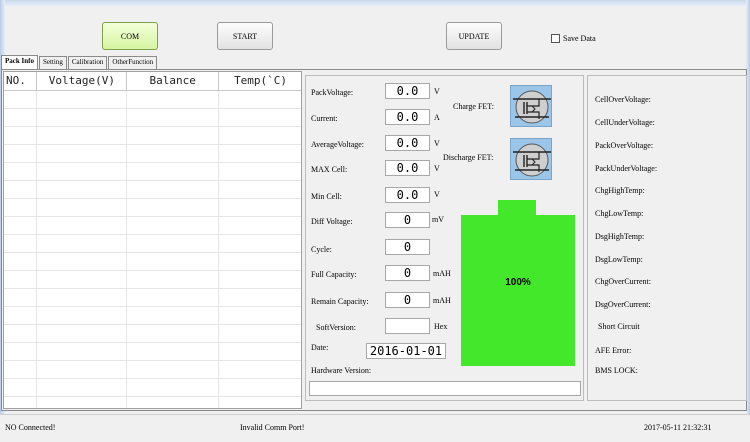 This screenshot has width=750, height=442. Describe the element at coordinates (619, 213) in the screenshot. I see `alarm-chg-low-temp: ChgLowTemp:` at that location.